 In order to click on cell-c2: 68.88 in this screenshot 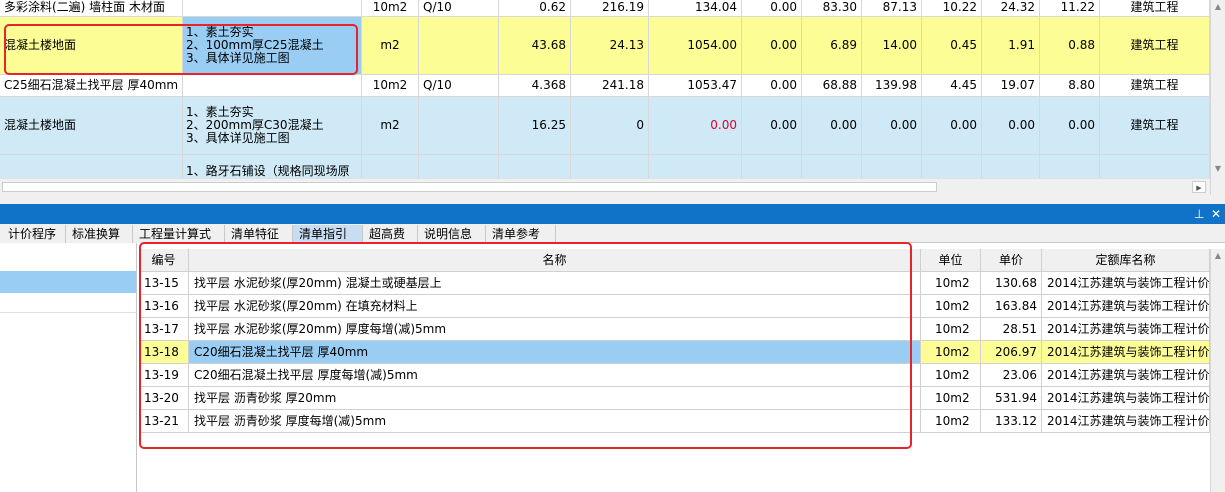, I will do `click(832, 86)`.